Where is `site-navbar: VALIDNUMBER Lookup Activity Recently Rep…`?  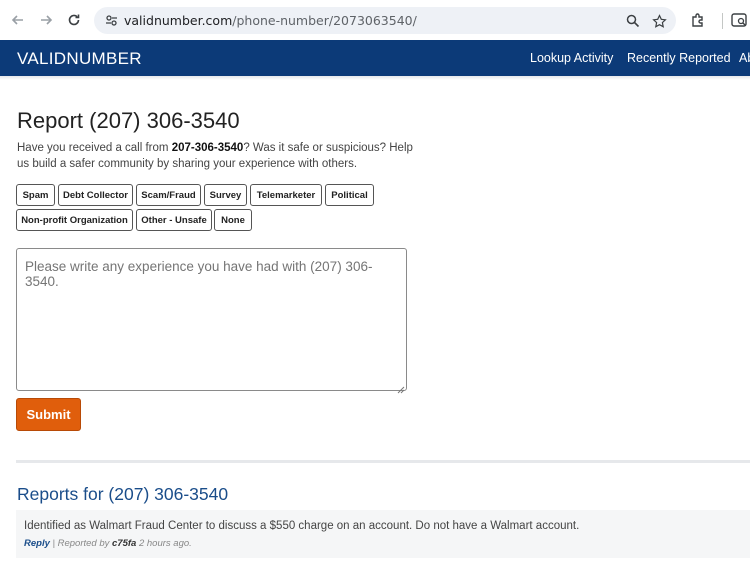
site-navbar: VALIDNUMBER Lookup Activity Recently Rep… is located at coordinates (375, 58).